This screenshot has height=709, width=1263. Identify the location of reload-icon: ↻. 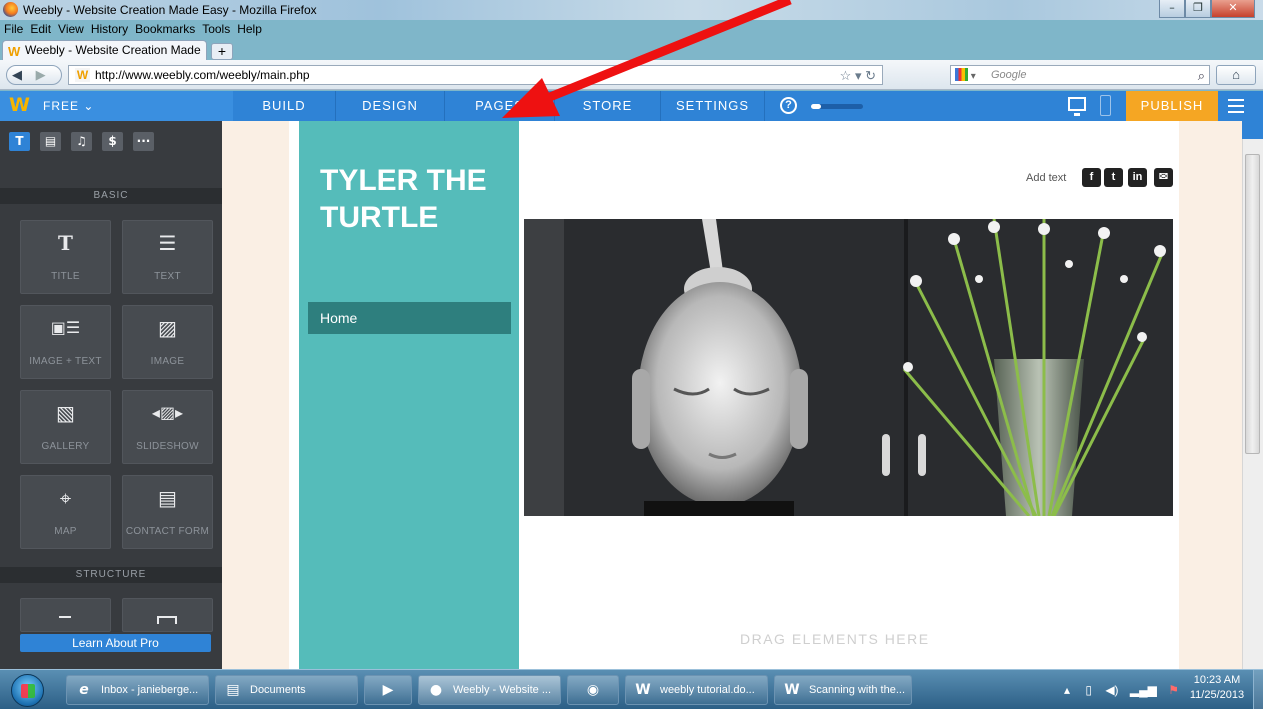
(870, 75).